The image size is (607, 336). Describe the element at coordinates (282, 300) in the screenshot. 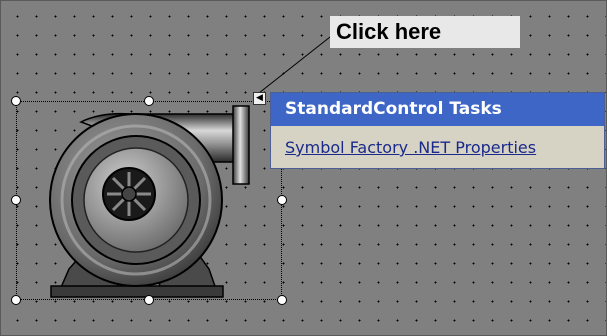

I see `resize-handle-bottom-right` at that location.